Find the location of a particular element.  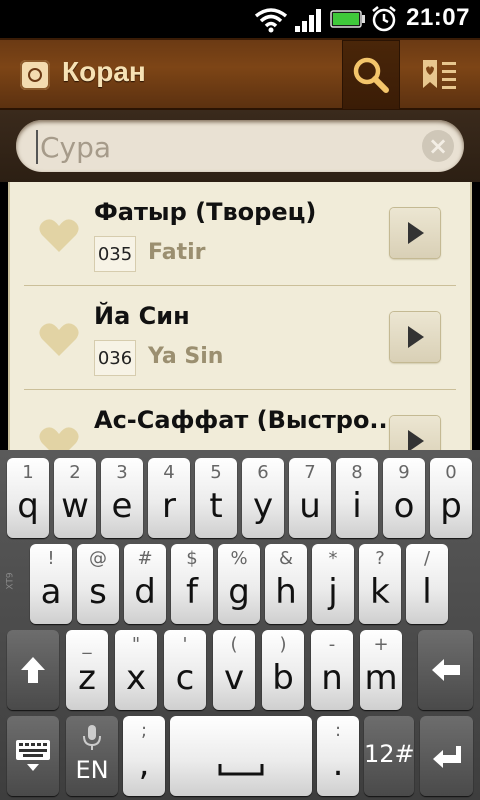

key-i: 8i is located at coordinates (357, 498).